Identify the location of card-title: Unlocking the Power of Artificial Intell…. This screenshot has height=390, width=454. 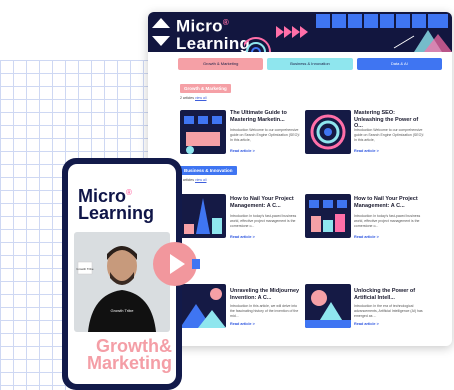
(390, 294).